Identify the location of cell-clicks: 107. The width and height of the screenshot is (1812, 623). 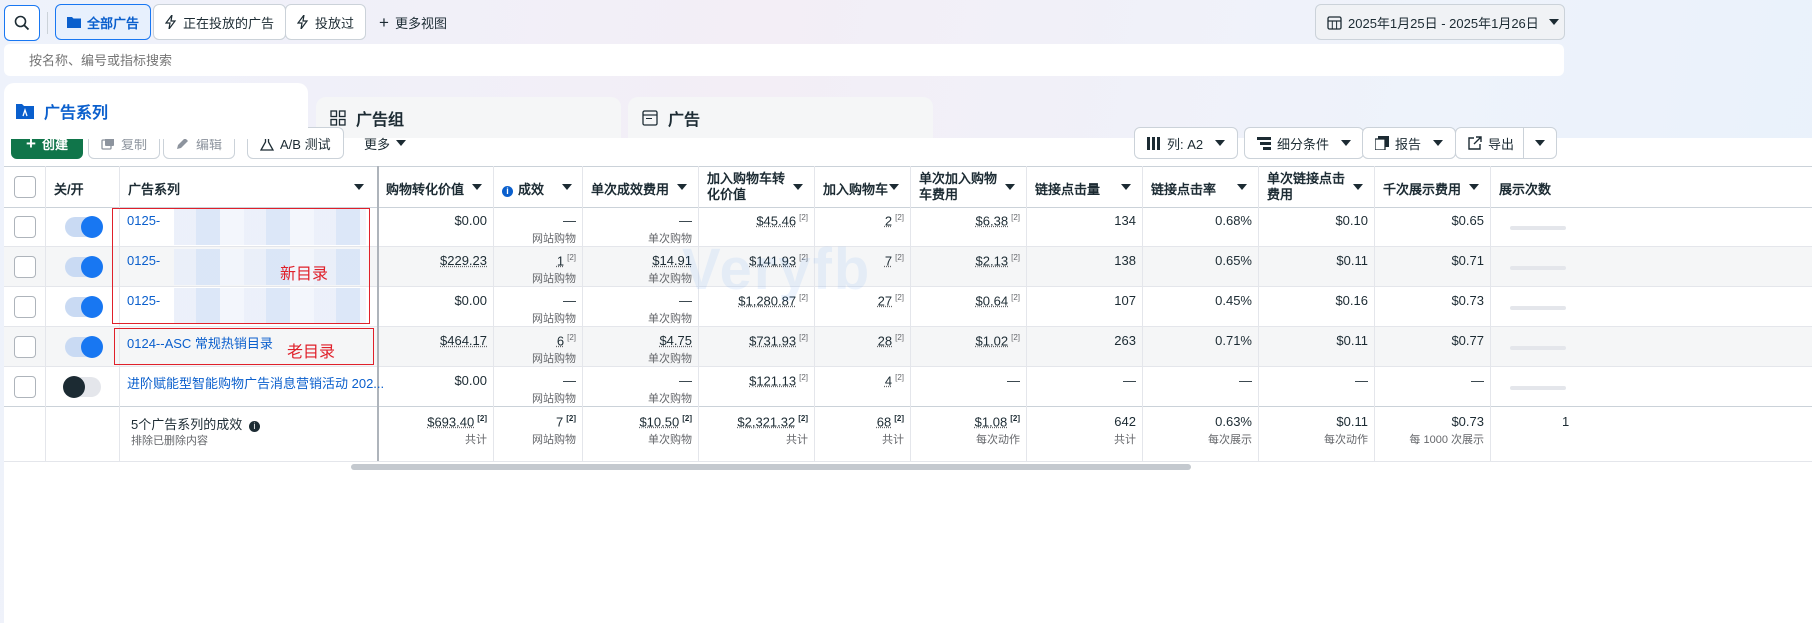
(1125, 300).